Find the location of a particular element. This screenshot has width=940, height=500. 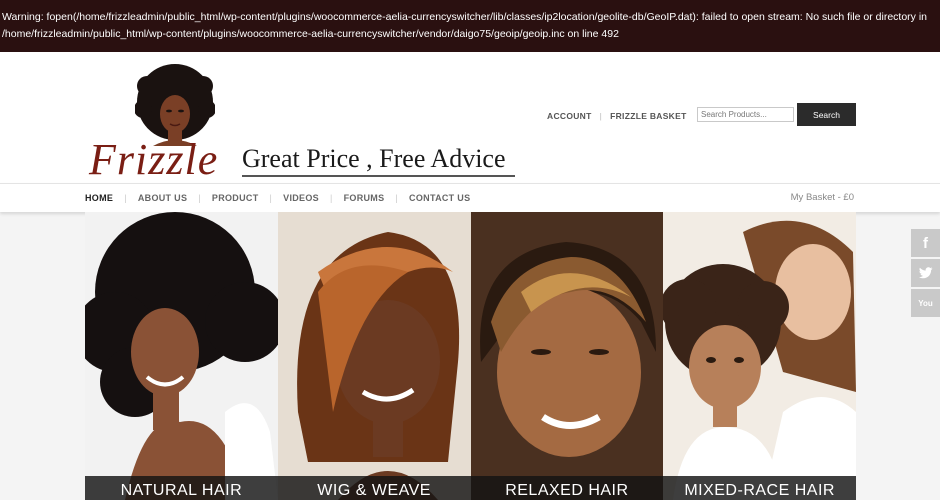

social-sidebar: f You is located at coordinates (925, 274).